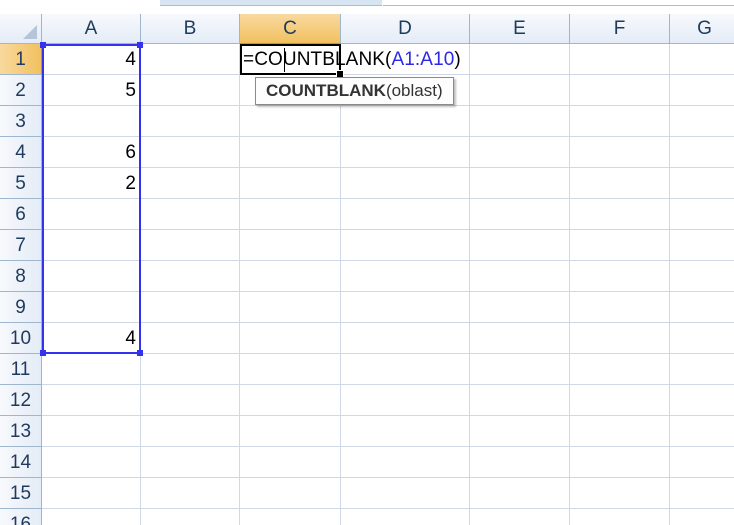  Describe the element at coordinates (520, 462) in the screenshot. I see `cell-e14` at that location.